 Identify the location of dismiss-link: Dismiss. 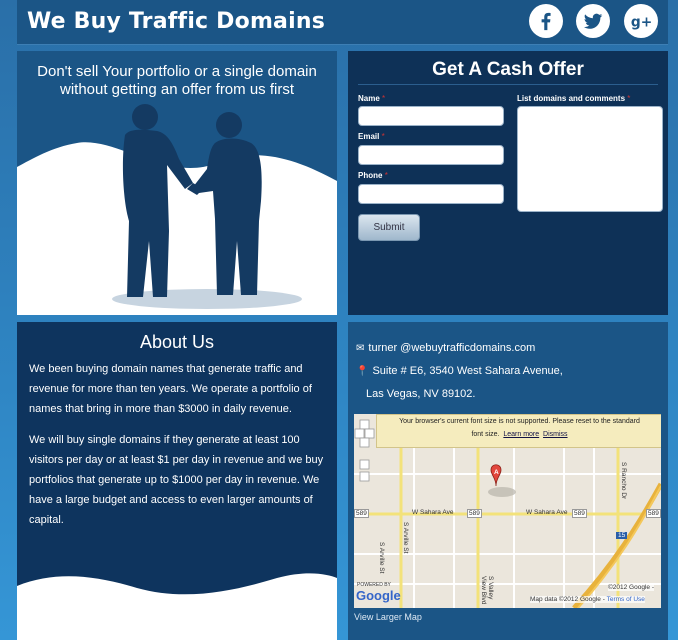
(555, 434).